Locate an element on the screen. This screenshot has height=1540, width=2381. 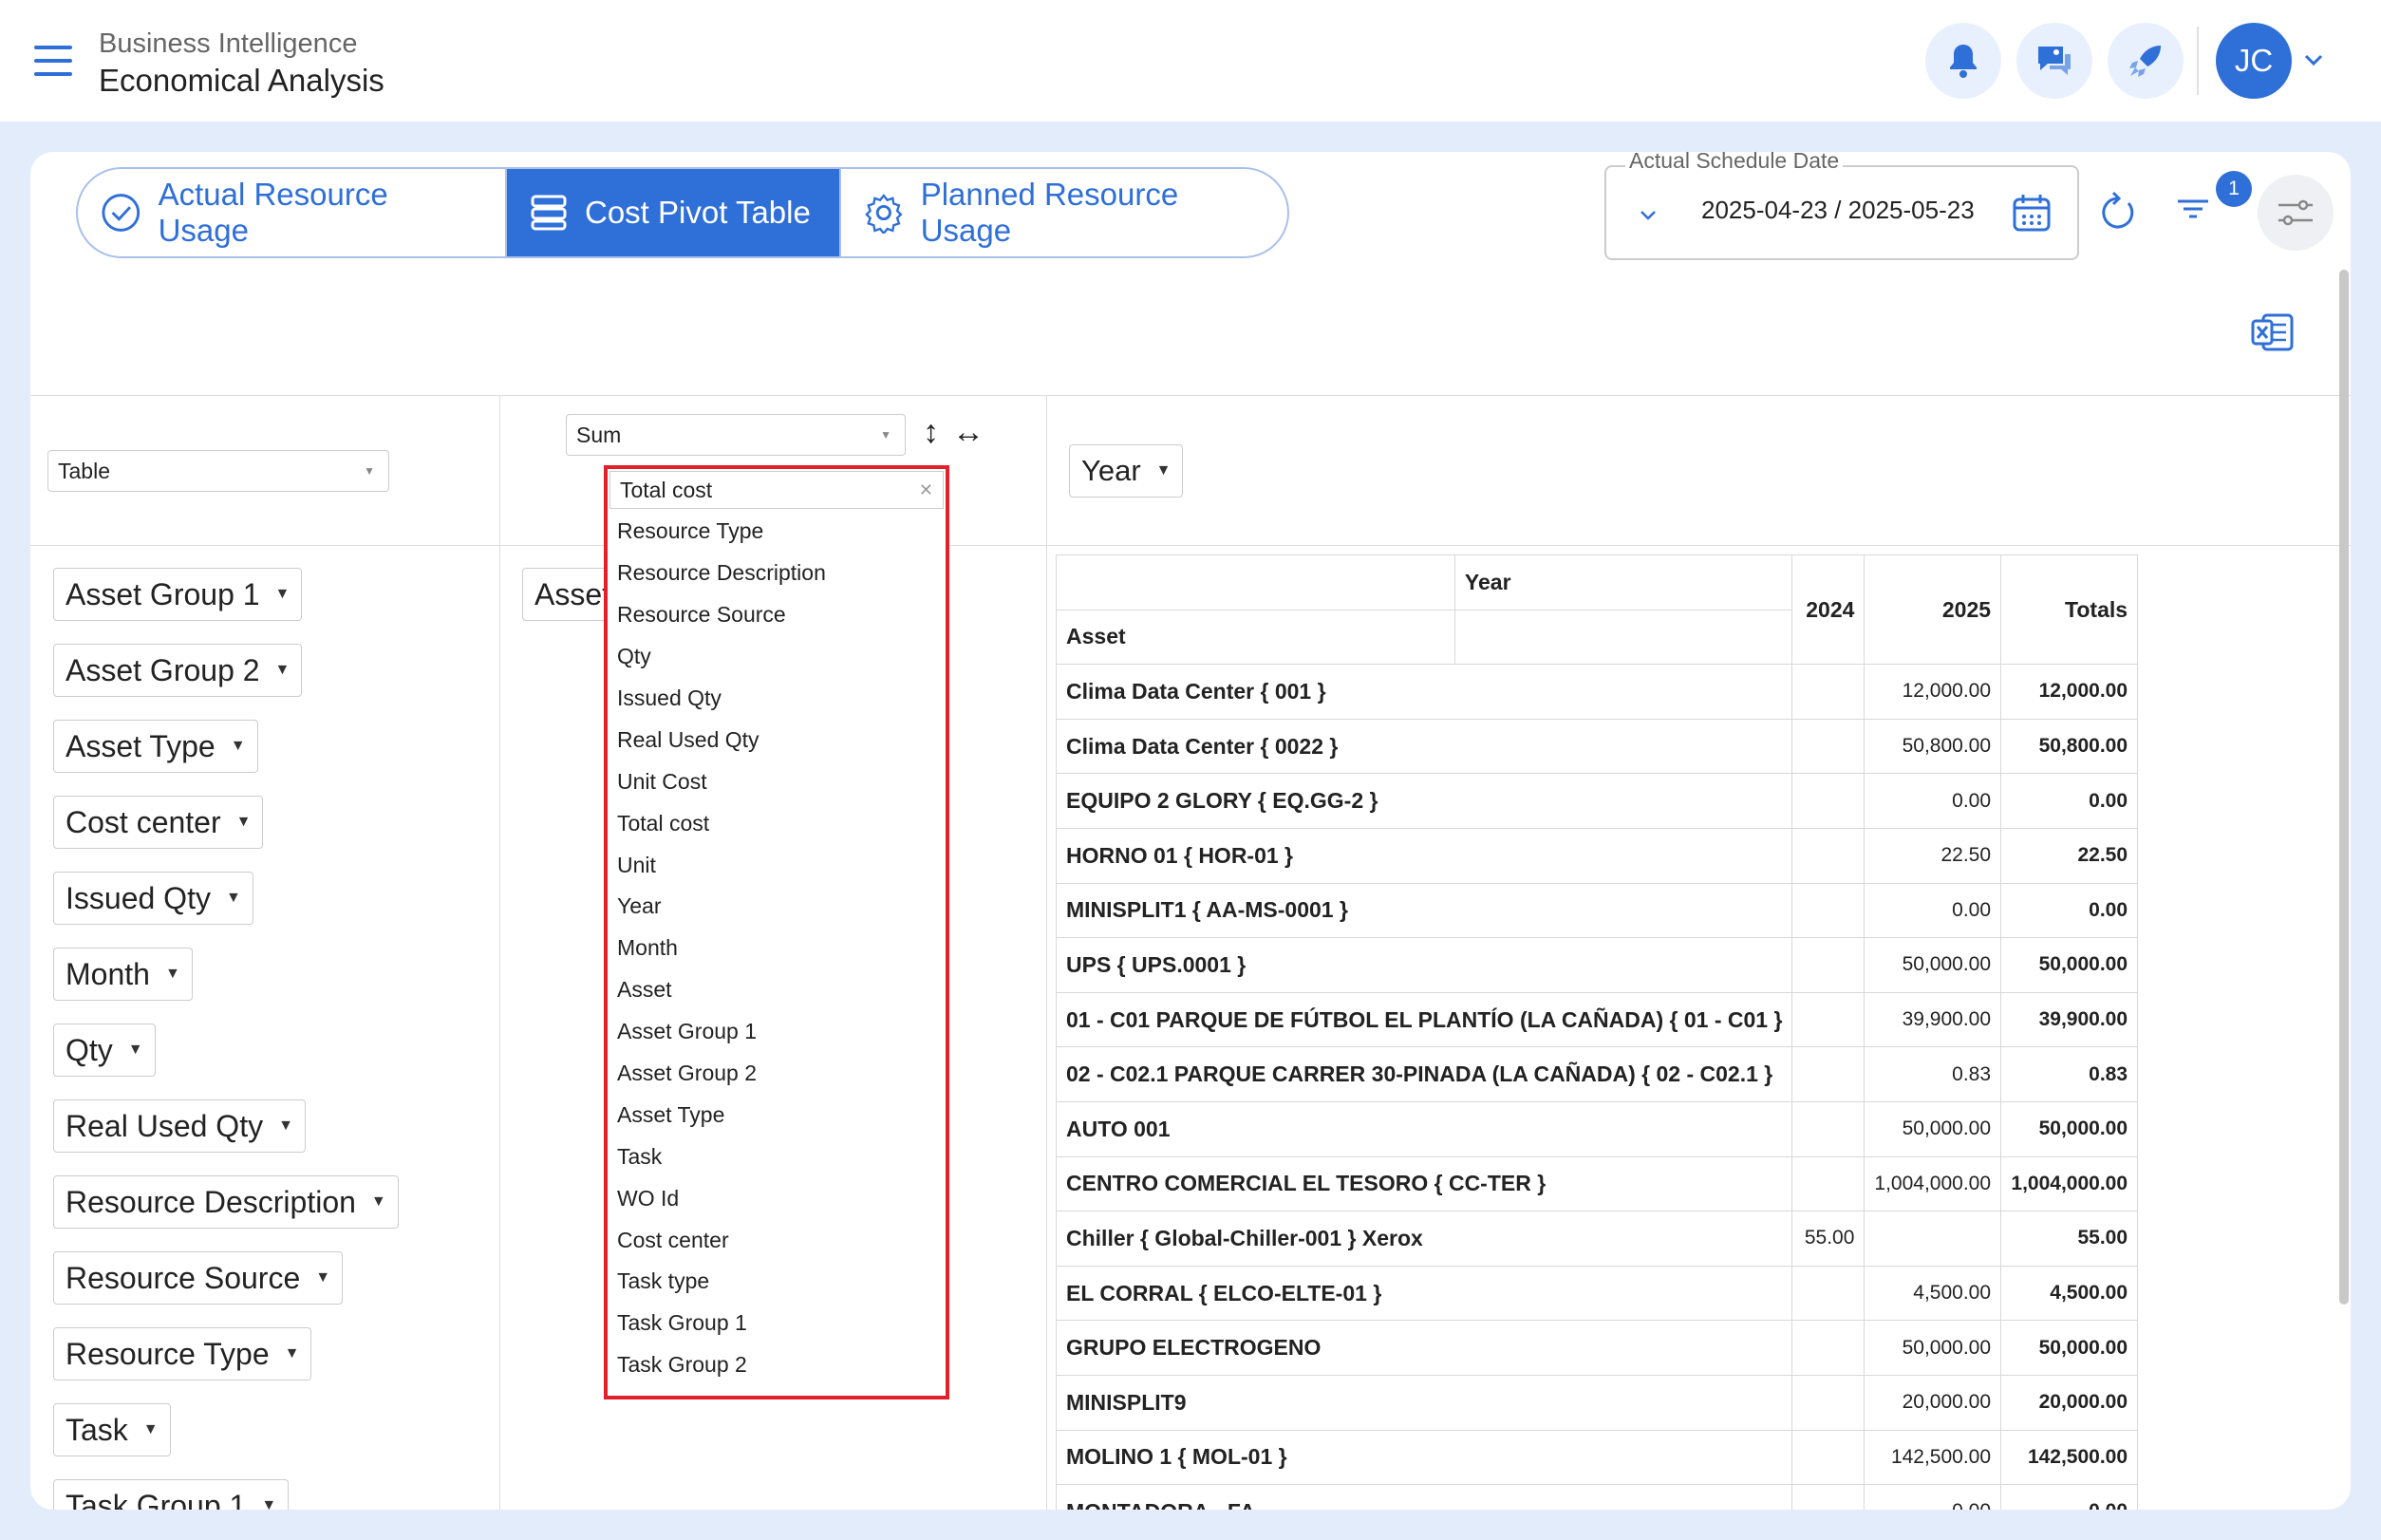
attribute-chip: Resource Description ▼ is located at coordinates (226, 1202).